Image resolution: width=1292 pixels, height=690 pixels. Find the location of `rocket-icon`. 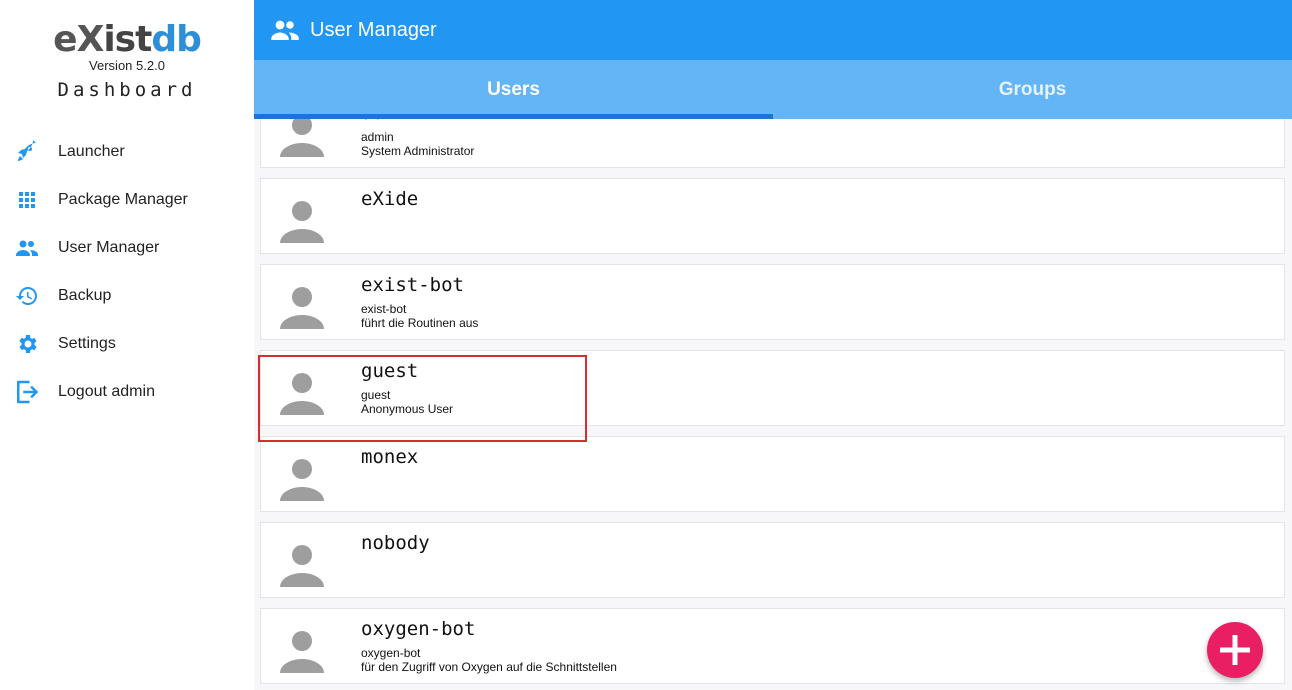

rocket-icon is located at coordinates (29, 152).